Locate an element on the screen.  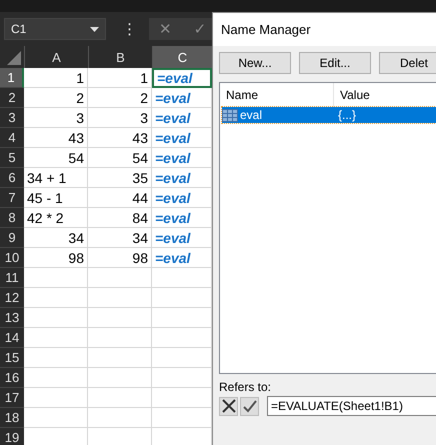
list-row: eval {...} is located at coordinates (329, 115).